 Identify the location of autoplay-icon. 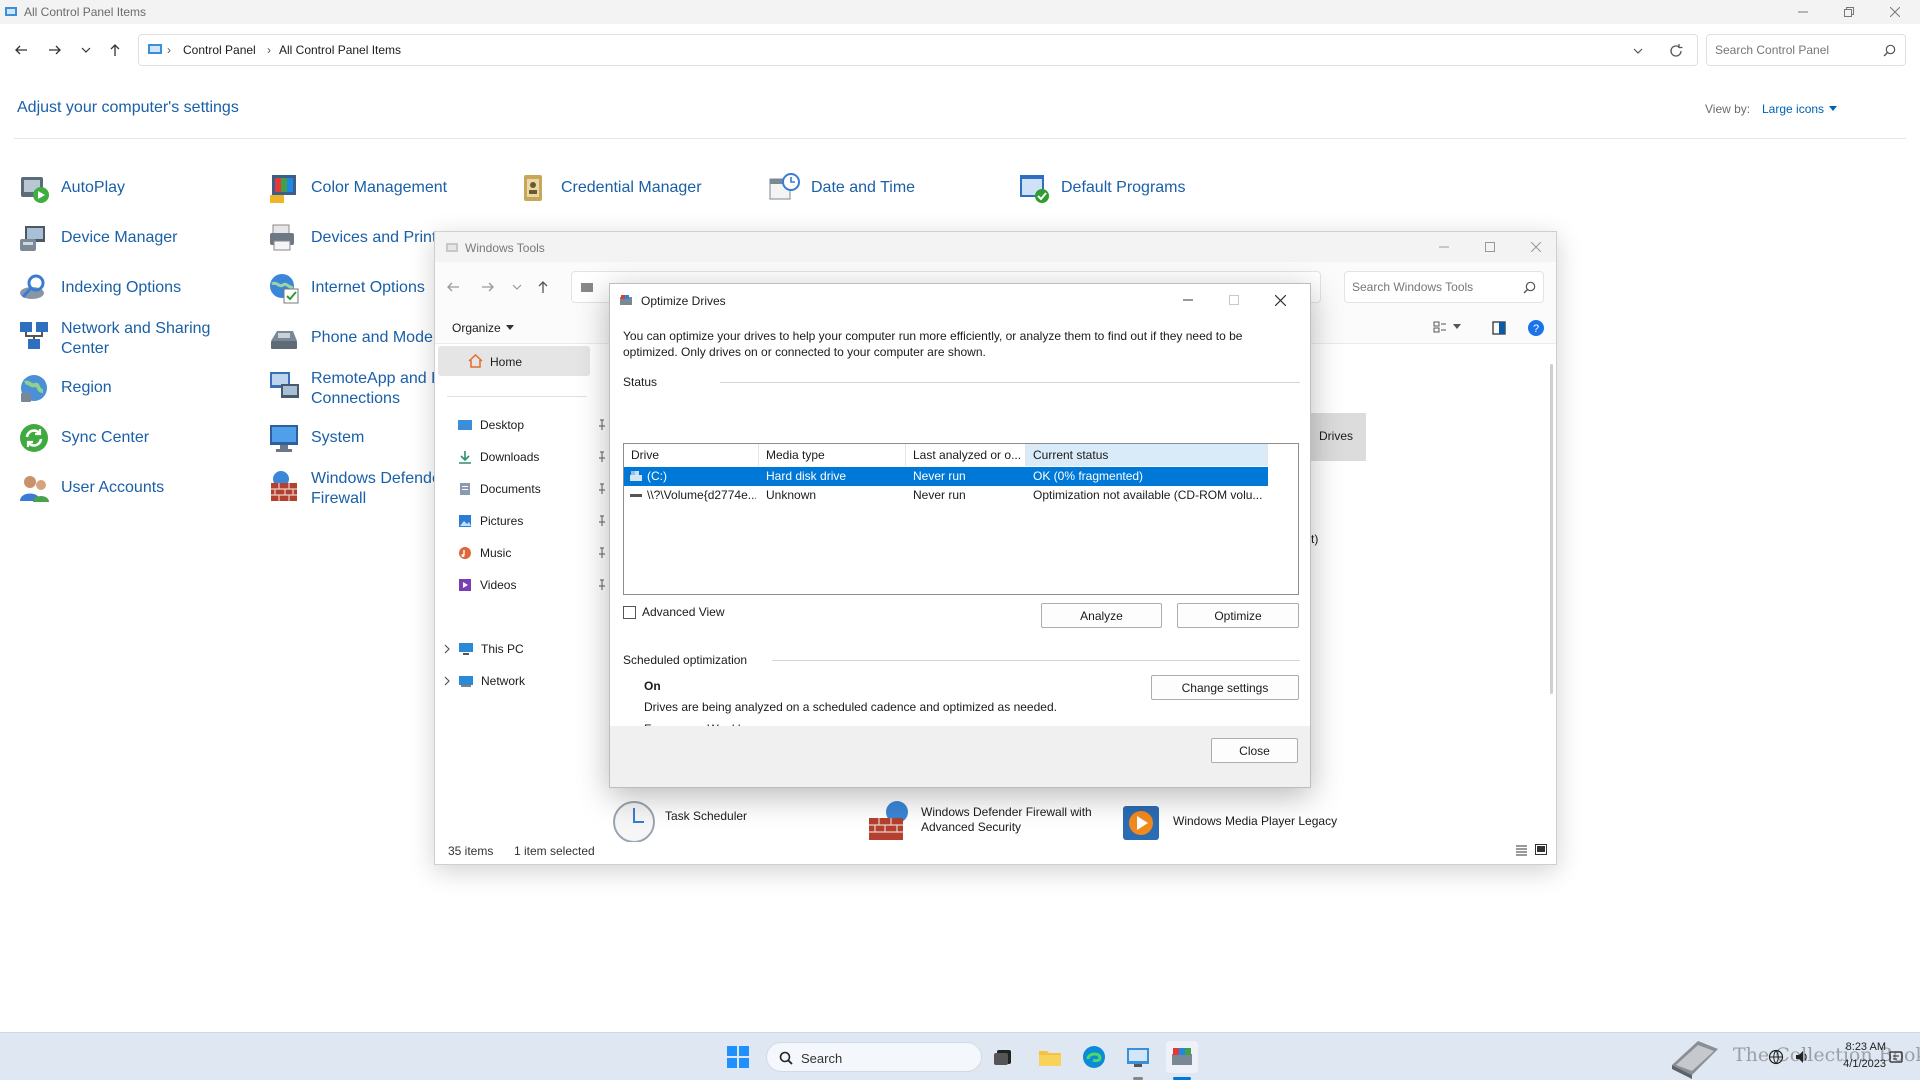
(35, 190).